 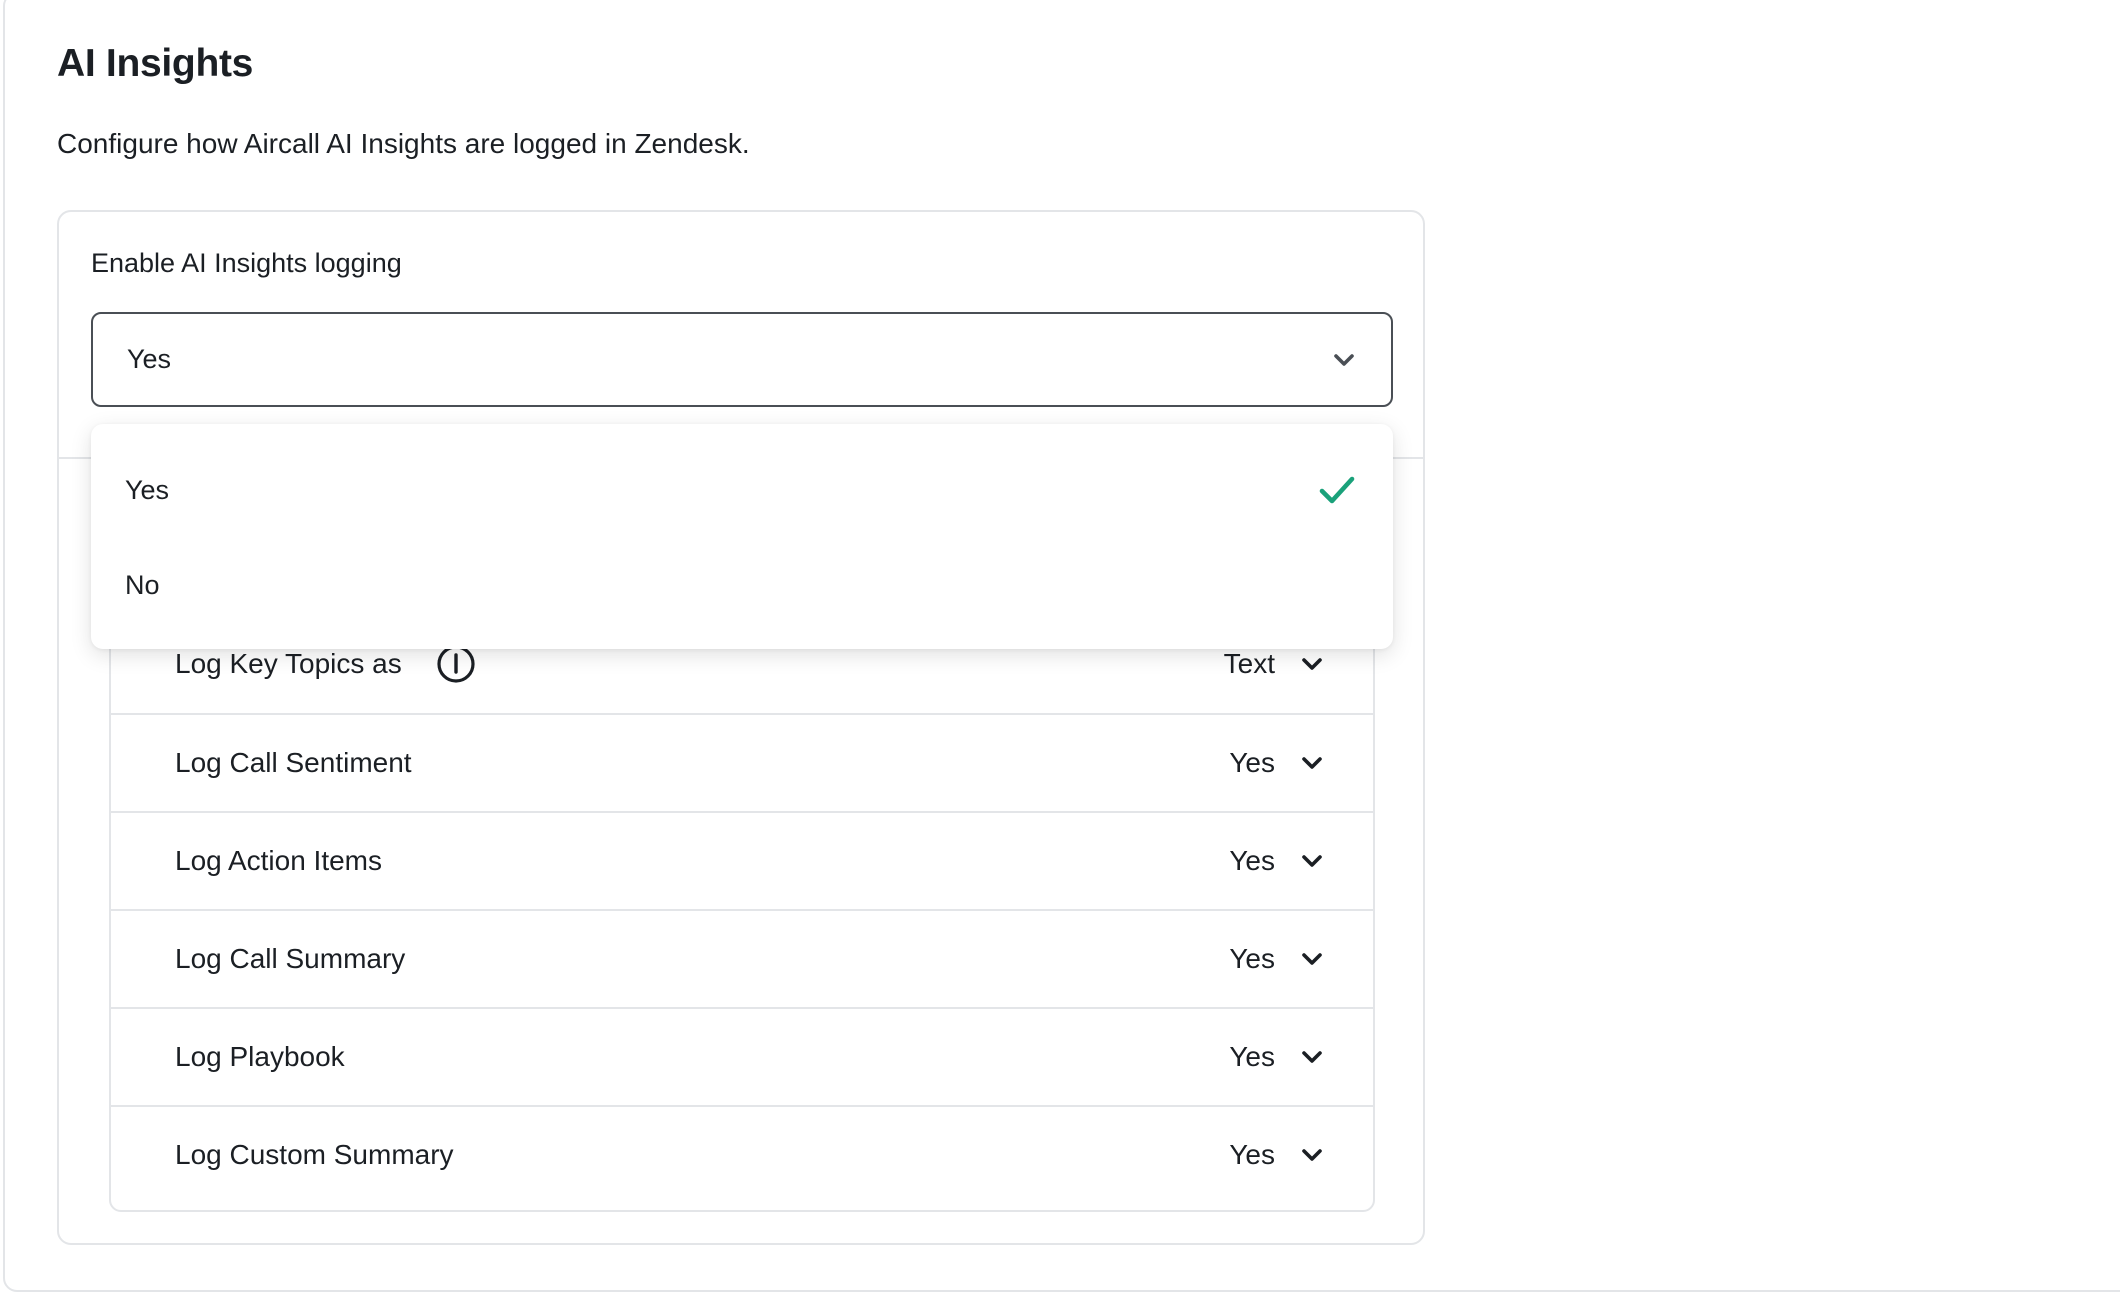 What do you see at coordinates (742, 762) in the screenshot?
I see `table-row: Log Call Sentiment Yes` at bounding box center [742, 762].